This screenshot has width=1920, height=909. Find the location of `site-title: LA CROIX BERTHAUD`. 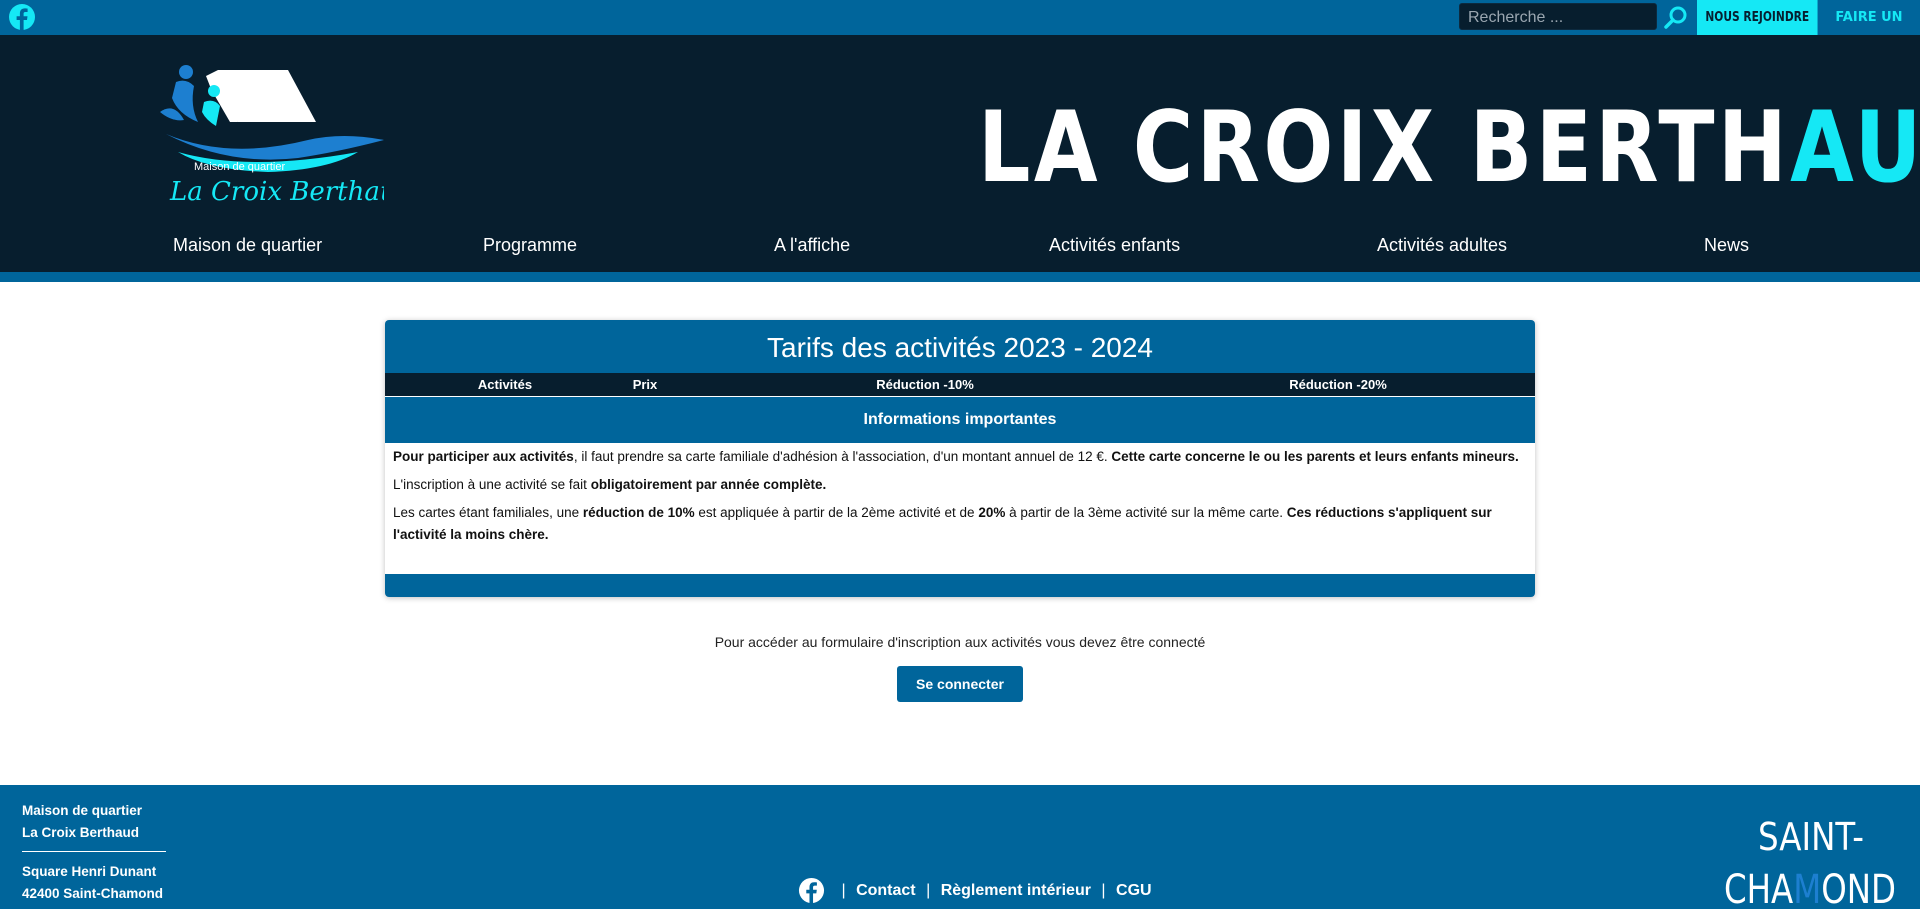

site-title: LA CROIX BERTHAUD is located at coordinates (1449, 148).